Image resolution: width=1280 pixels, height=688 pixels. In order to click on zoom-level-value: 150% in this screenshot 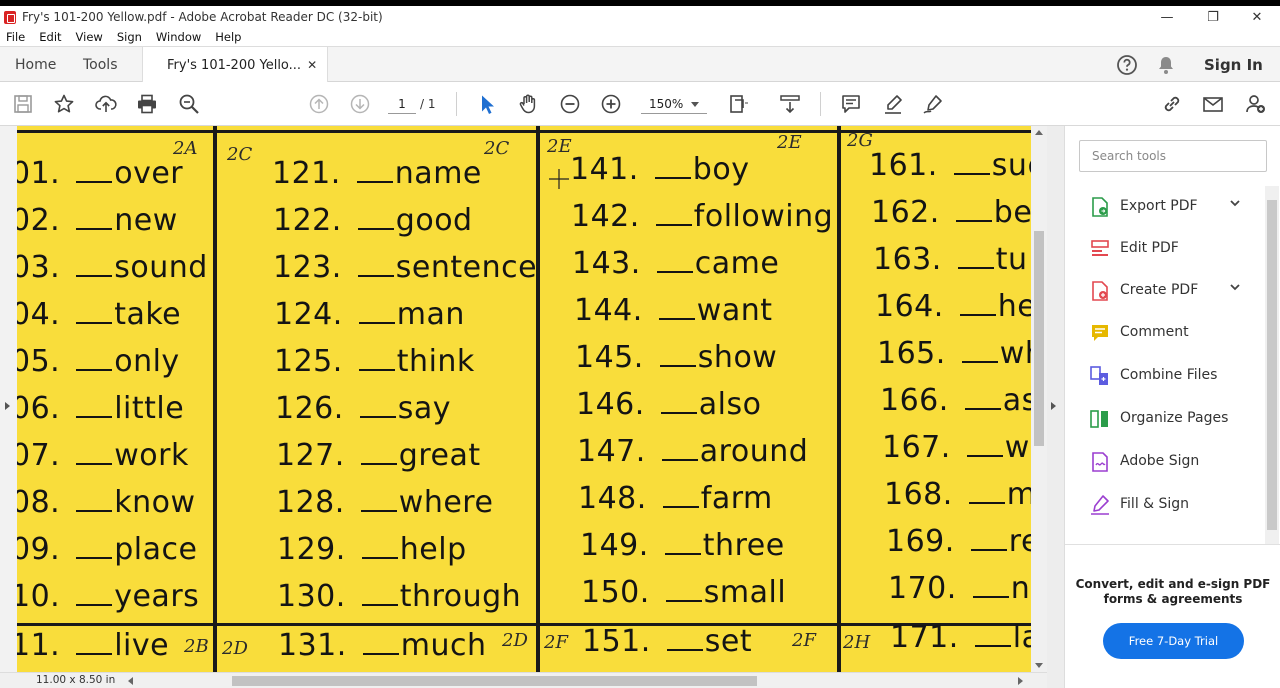, I will do `click(666, 104)`.